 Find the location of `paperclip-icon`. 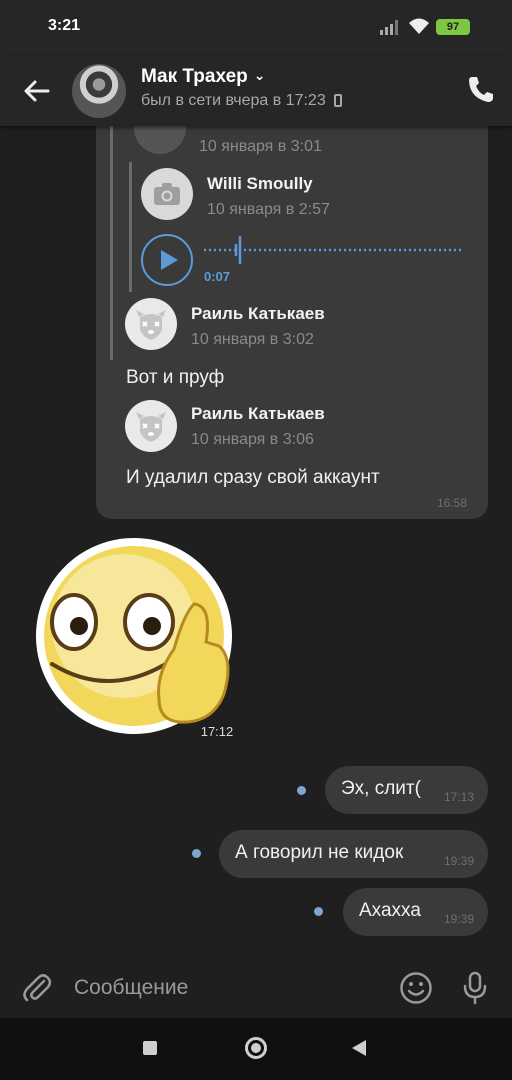

paperclip-icon is located at coordinates (37, 988).